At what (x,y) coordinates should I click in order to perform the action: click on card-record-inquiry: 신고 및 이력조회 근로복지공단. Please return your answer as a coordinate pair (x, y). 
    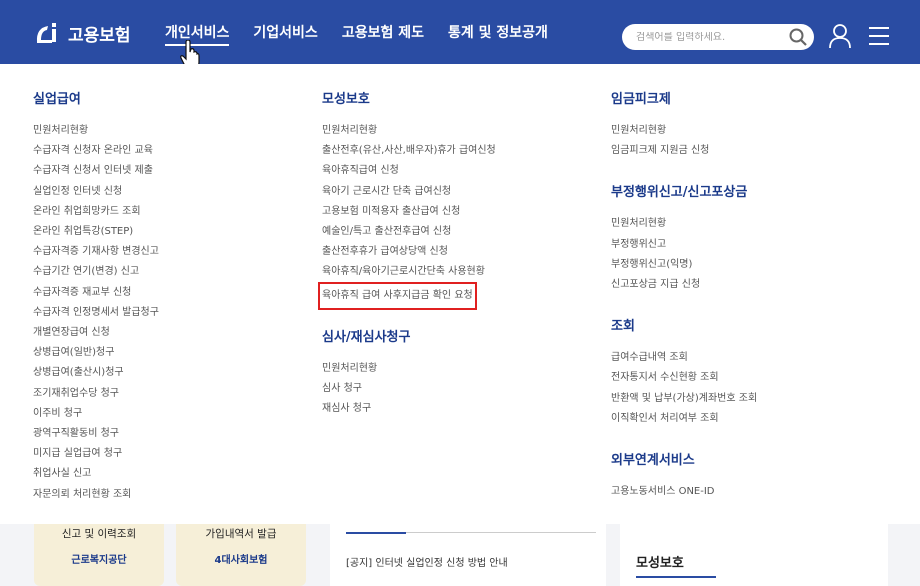
    Looking at the image, I should click on (99, 555).